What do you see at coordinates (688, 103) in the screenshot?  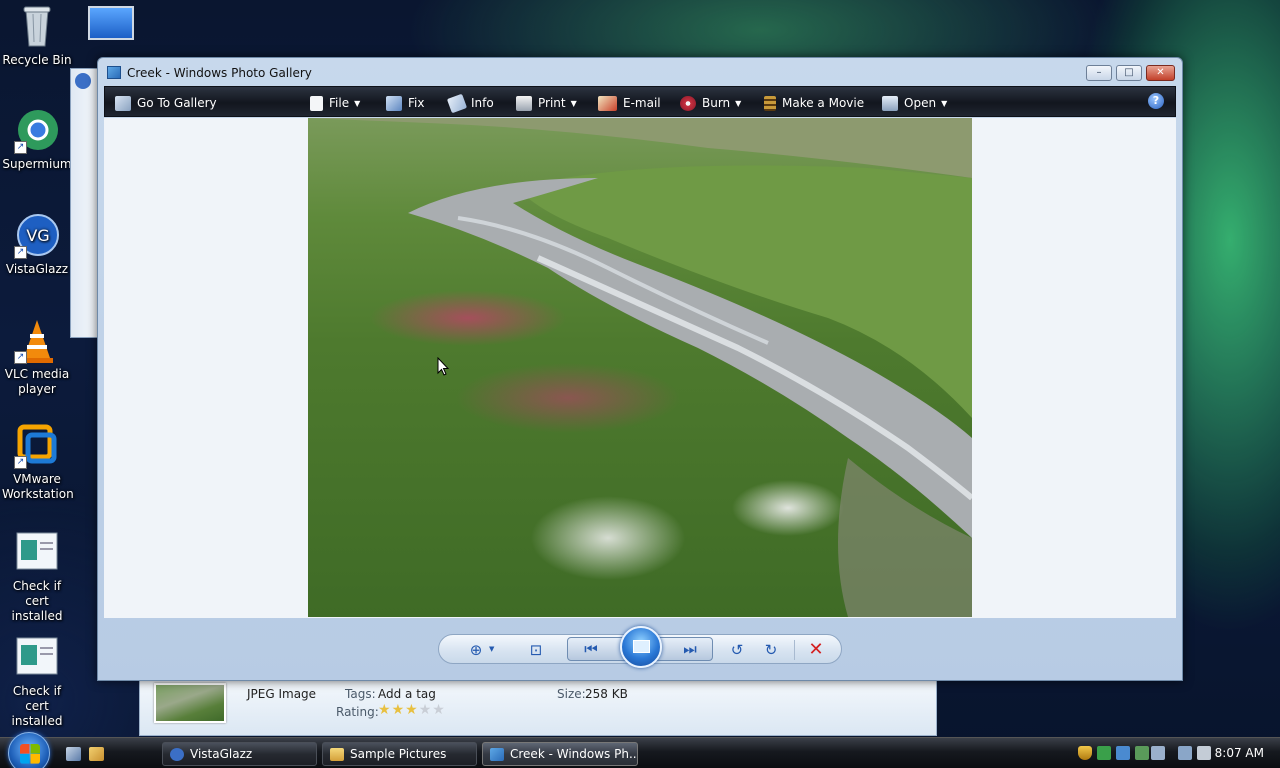 I see `burn-disc-icon` at bounding box center [688, 103].